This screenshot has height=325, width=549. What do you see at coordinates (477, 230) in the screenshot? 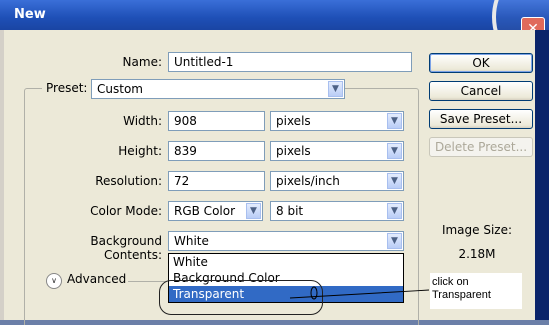
I see `image-size-label: Image Size:` at bounding box center [477, 230].